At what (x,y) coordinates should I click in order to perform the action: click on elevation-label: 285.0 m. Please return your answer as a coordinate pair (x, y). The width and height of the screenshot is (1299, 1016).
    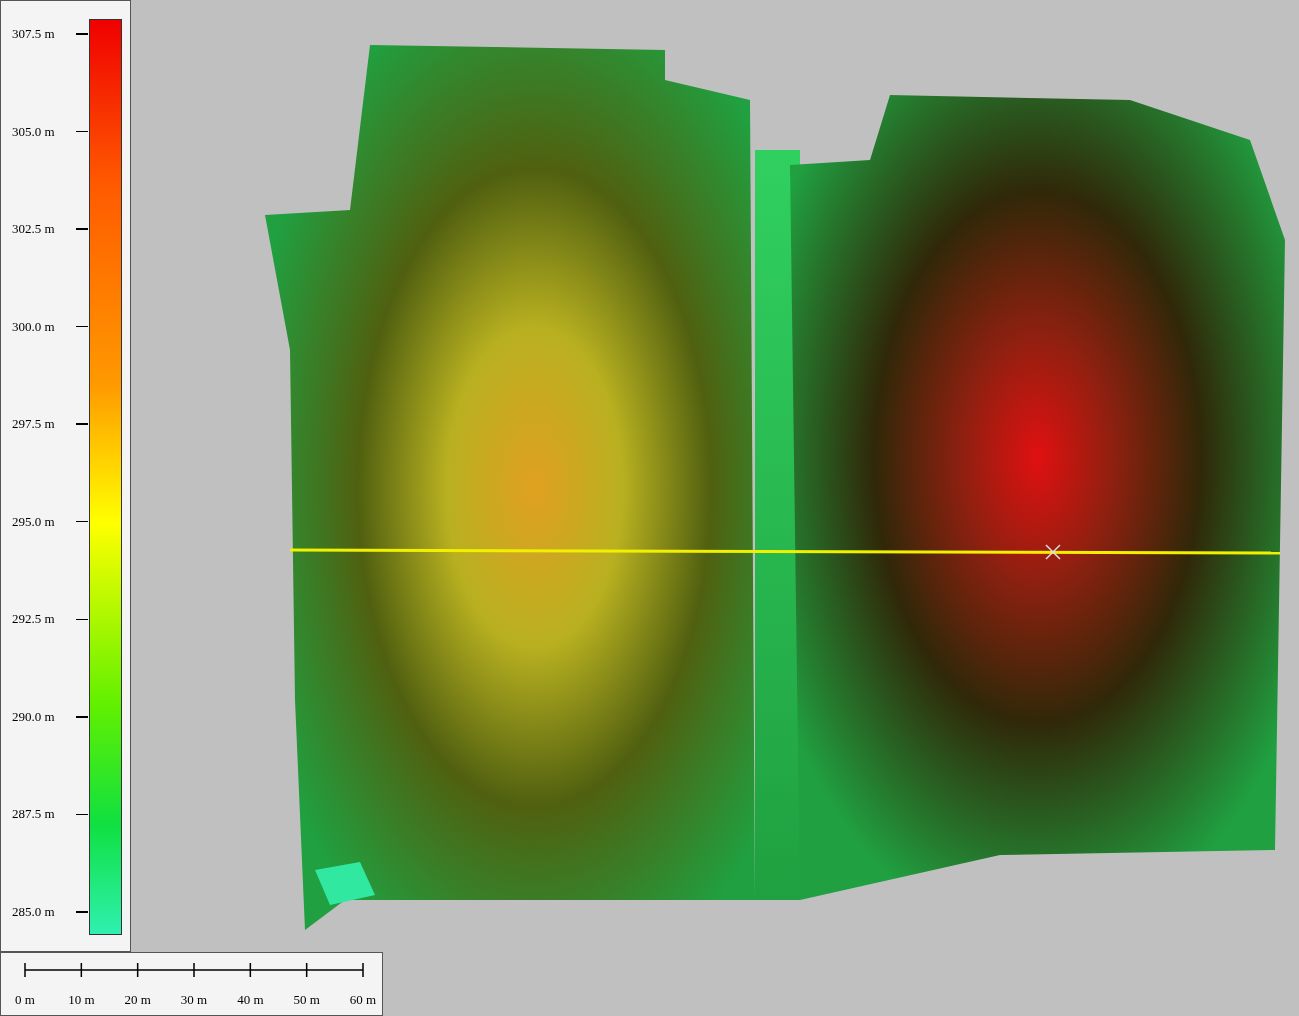
    Looking at the image, I should click on (33, 911).